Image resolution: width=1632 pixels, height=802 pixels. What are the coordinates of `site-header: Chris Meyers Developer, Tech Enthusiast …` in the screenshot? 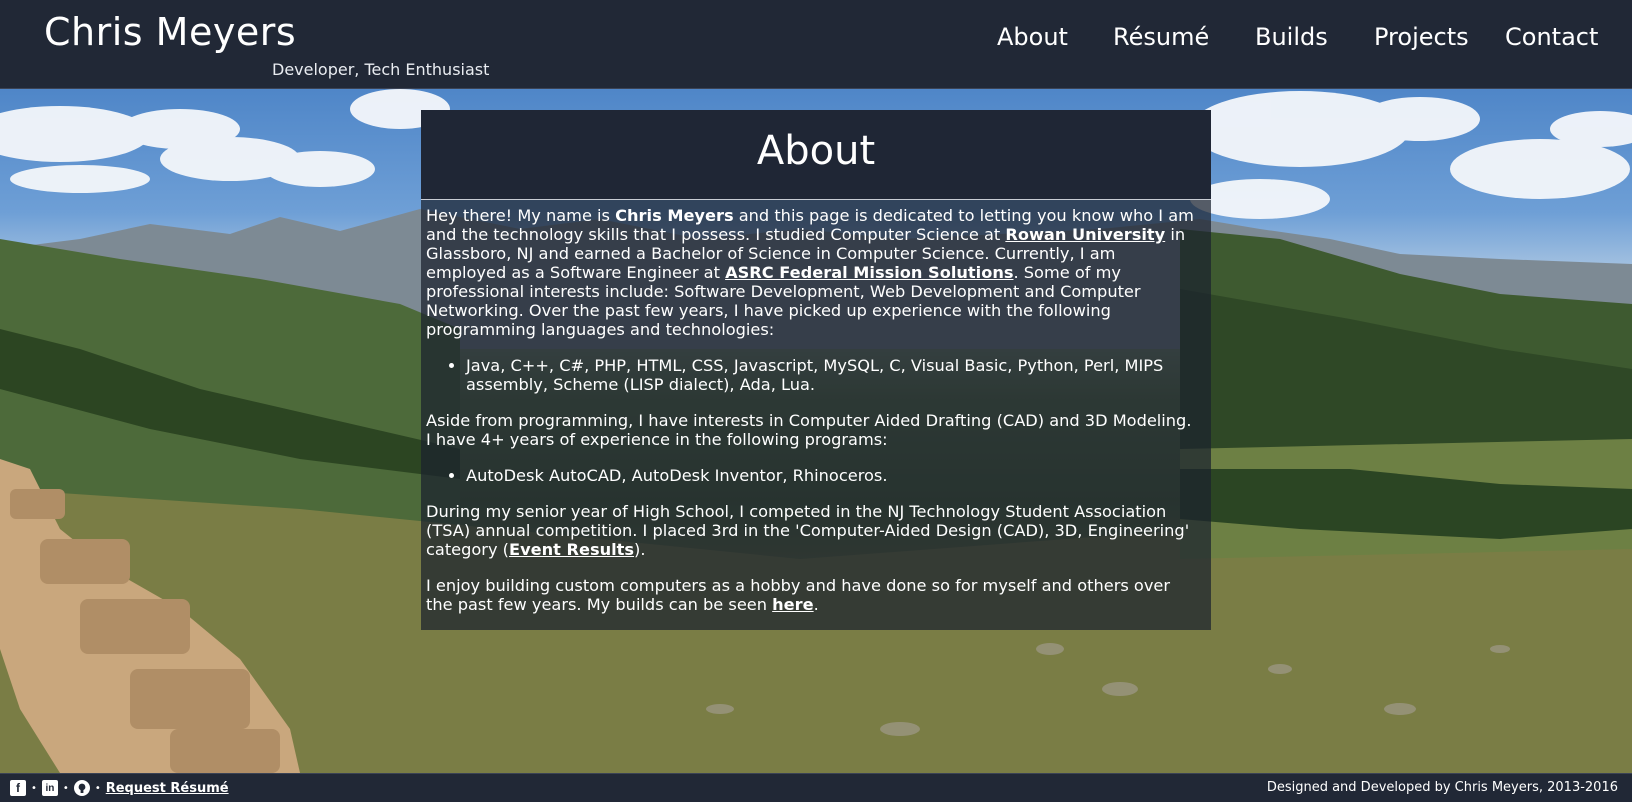 It's located at (816, 44).